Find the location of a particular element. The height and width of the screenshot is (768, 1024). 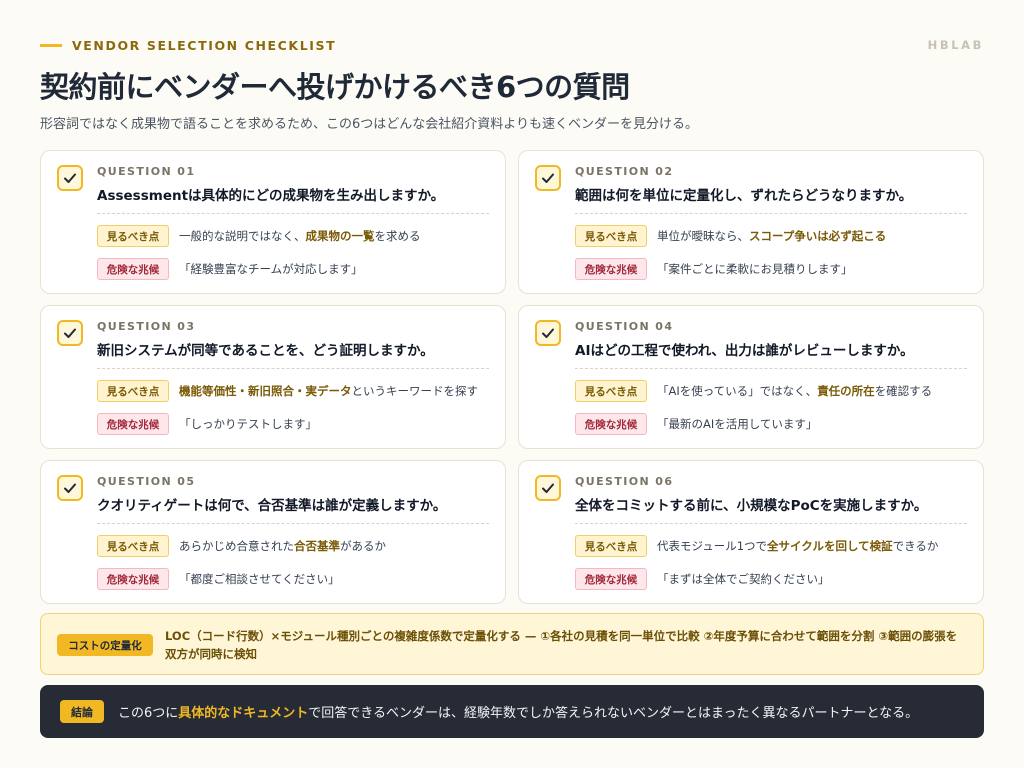

warn-text: 「都度ご相談させてください」 is located at coordinates (259, 579).